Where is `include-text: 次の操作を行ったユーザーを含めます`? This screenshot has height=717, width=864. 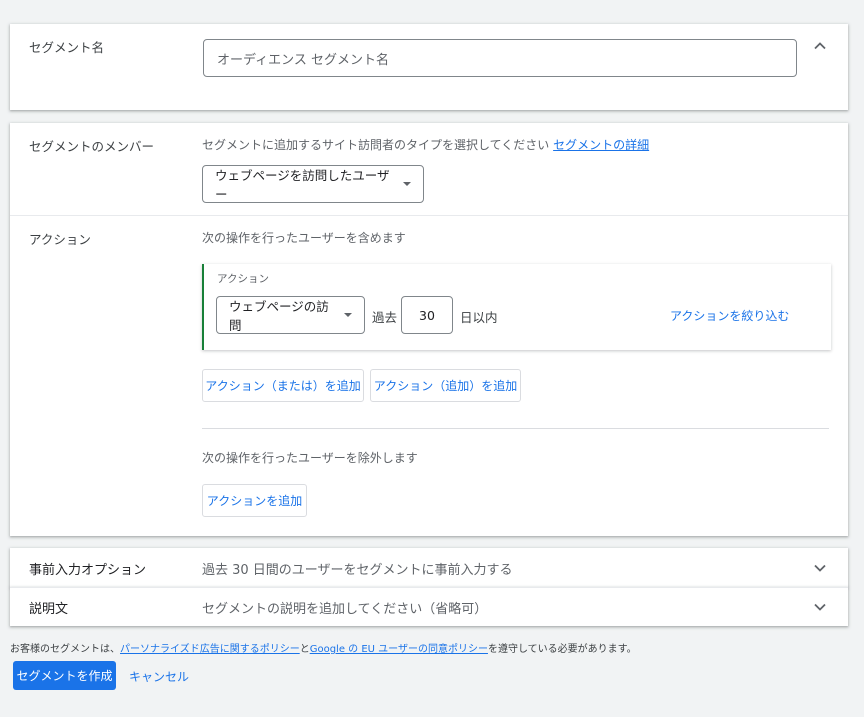
include-text: 次の操作を行ったユーザーを含めます is located at coordinates (304, 238).